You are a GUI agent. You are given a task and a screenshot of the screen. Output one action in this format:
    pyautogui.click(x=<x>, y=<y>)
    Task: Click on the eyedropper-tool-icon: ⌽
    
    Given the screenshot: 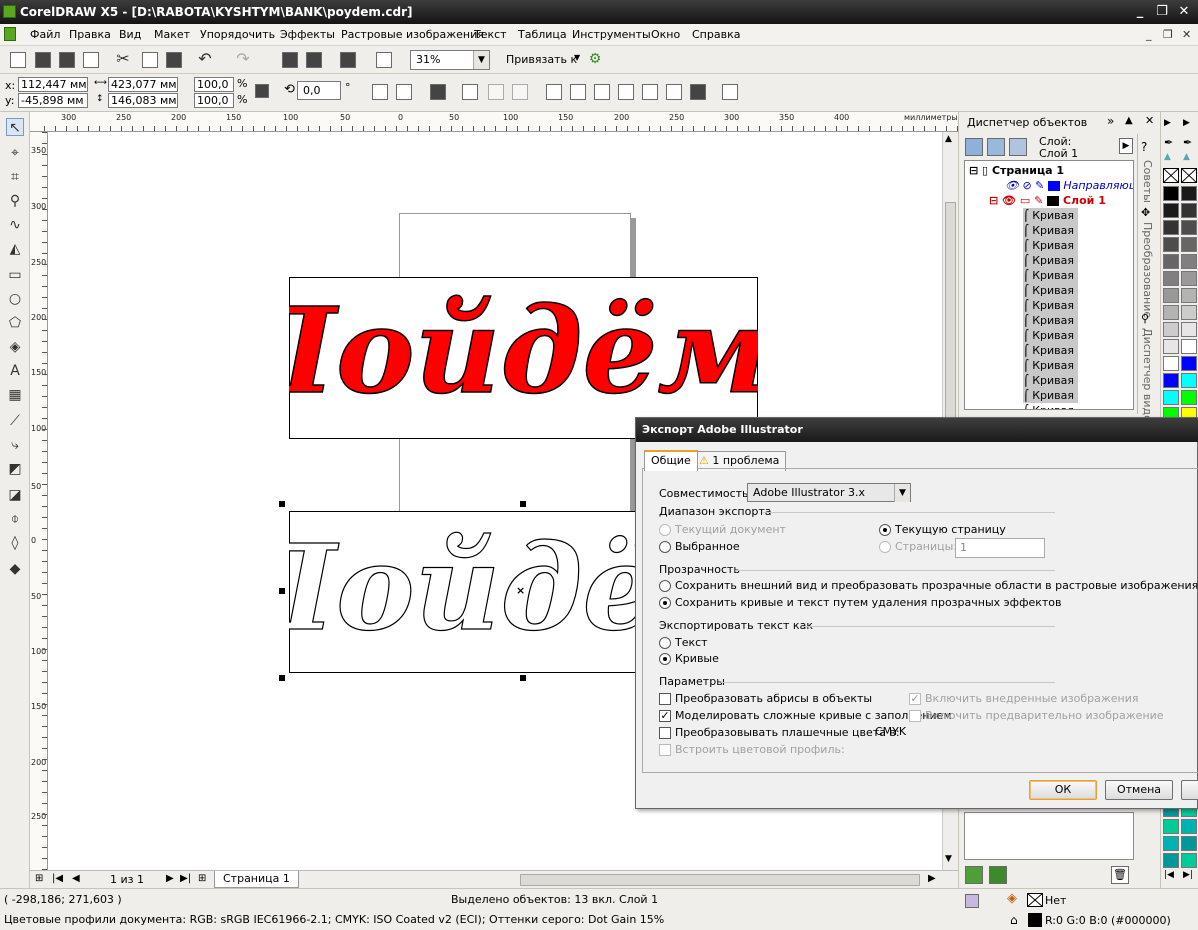 What is the action you would take?
    pyautogui.click(x=15, y=519)
    